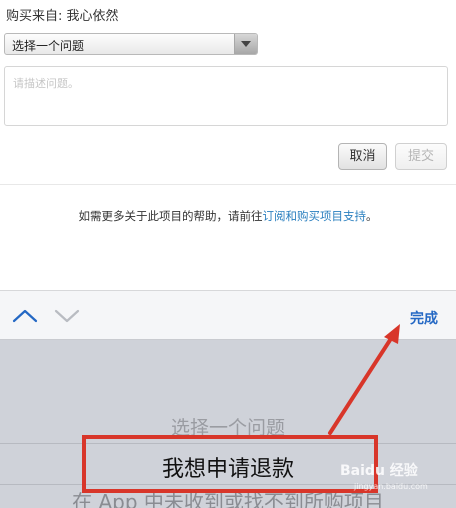 The image size is (456, 508). I want to click on description-textarea: 请描述问题。, so click(226, 96).